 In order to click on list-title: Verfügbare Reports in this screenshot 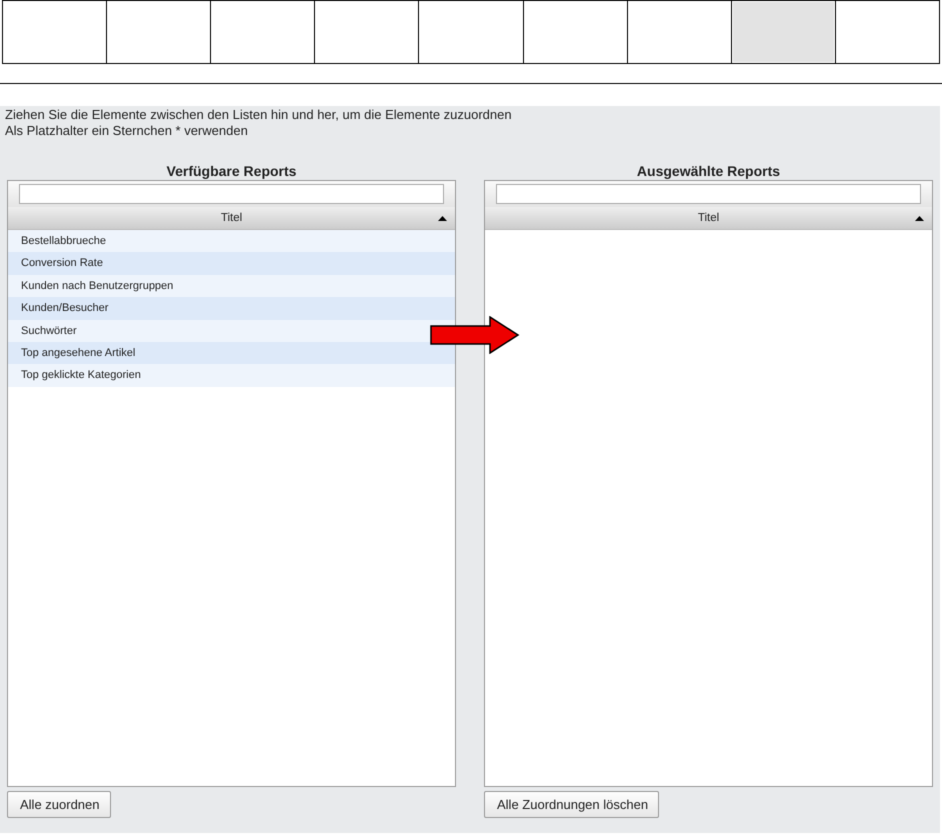, I will do `click(232, 171)`.